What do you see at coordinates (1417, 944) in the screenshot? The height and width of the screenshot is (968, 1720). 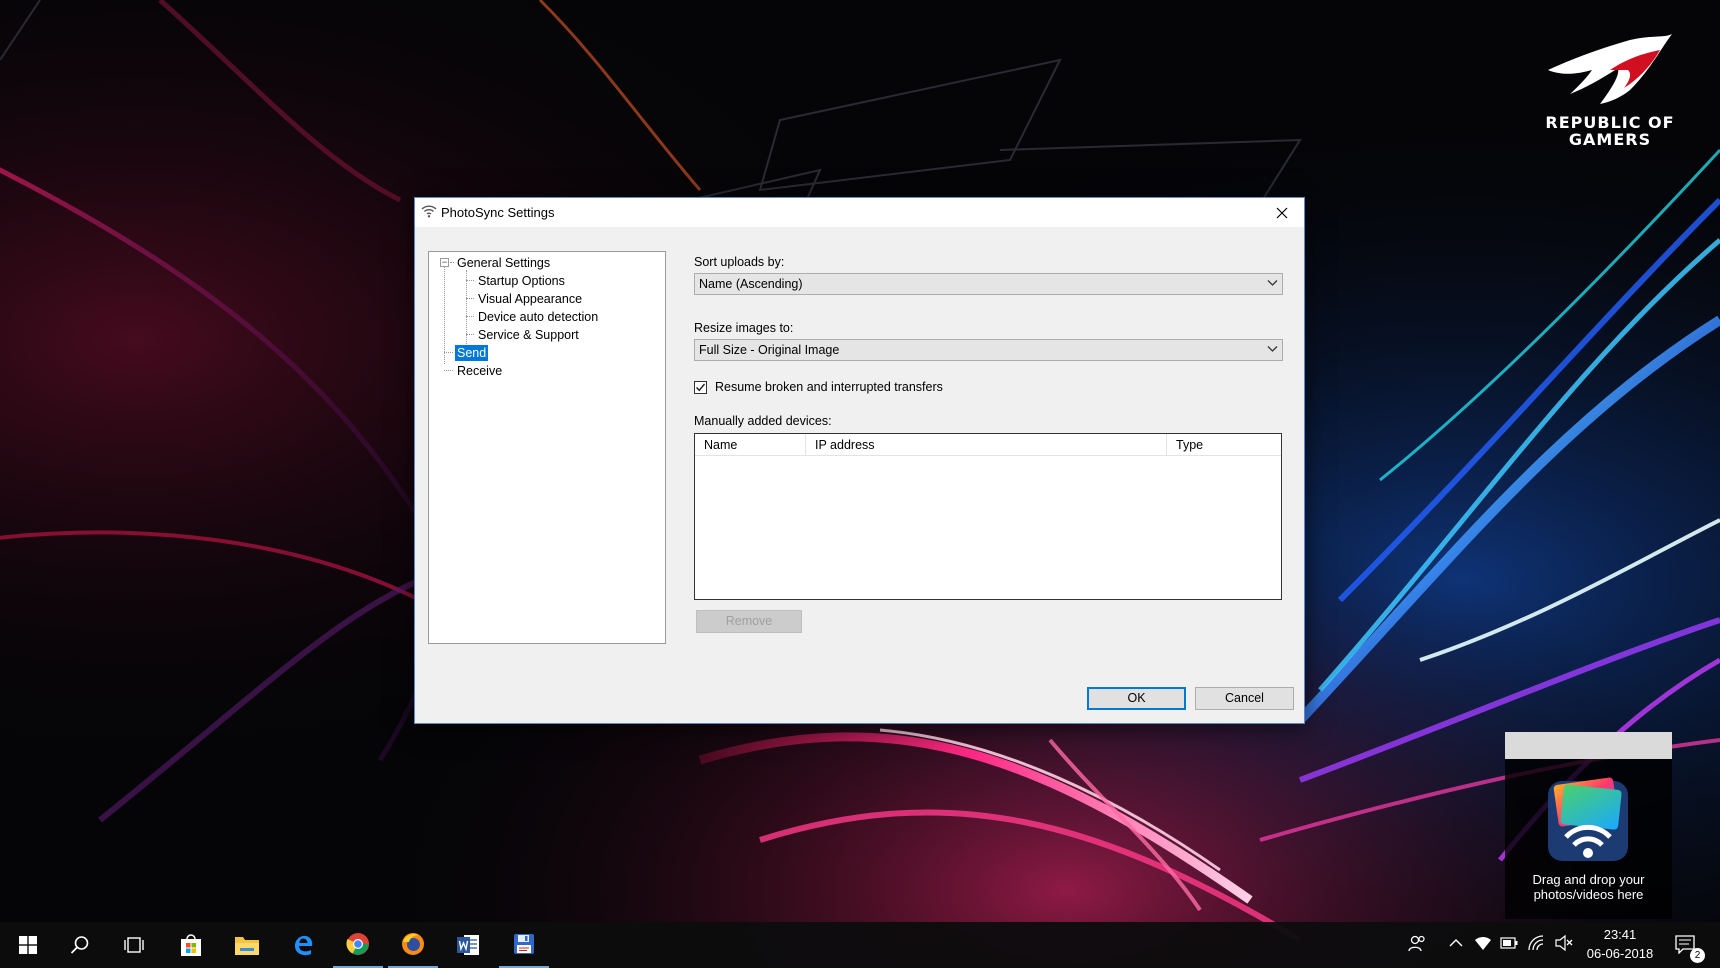 I see `people-icon` at bounding box center [1417, 944].